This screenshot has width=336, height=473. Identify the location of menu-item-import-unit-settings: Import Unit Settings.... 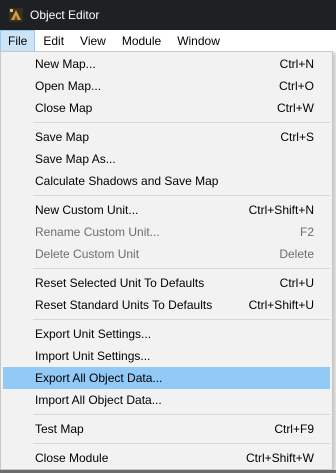
(166, 356).